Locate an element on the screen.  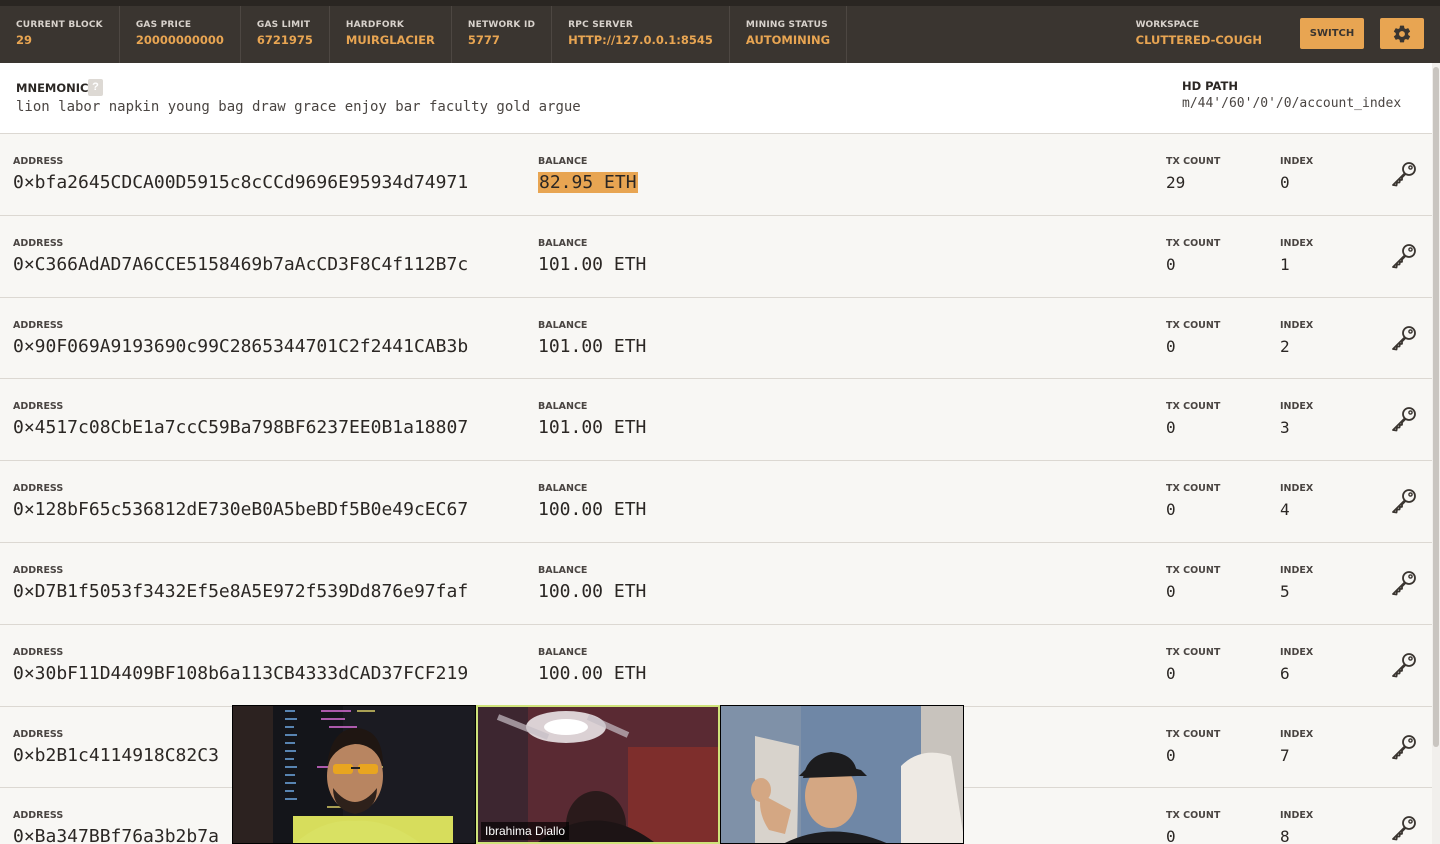
hd-path-value: m/44'/60'/0'/0/account_index is located at coordinates (1292, 103).